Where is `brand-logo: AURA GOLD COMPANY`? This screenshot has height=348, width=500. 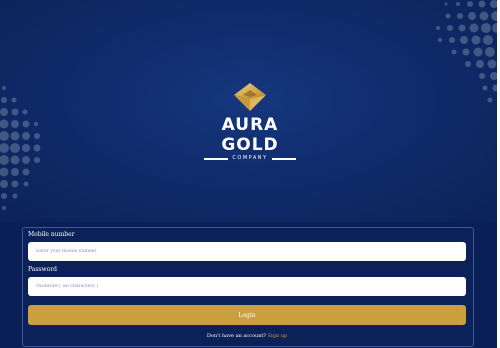 brand-logo: AURA GOLD COMPANY is located at coordinates (250, 122).